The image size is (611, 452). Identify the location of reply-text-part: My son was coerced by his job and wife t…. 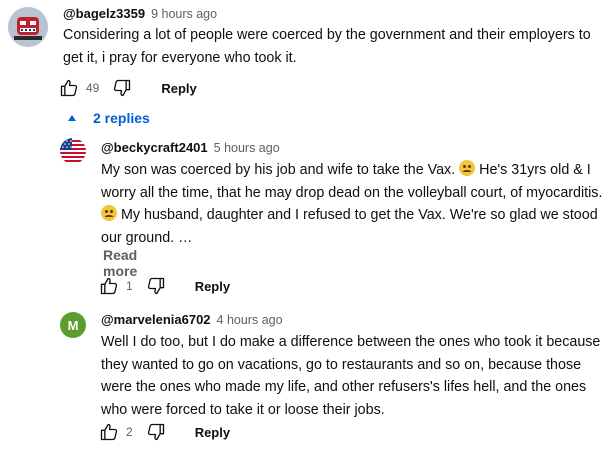
(278, 170).